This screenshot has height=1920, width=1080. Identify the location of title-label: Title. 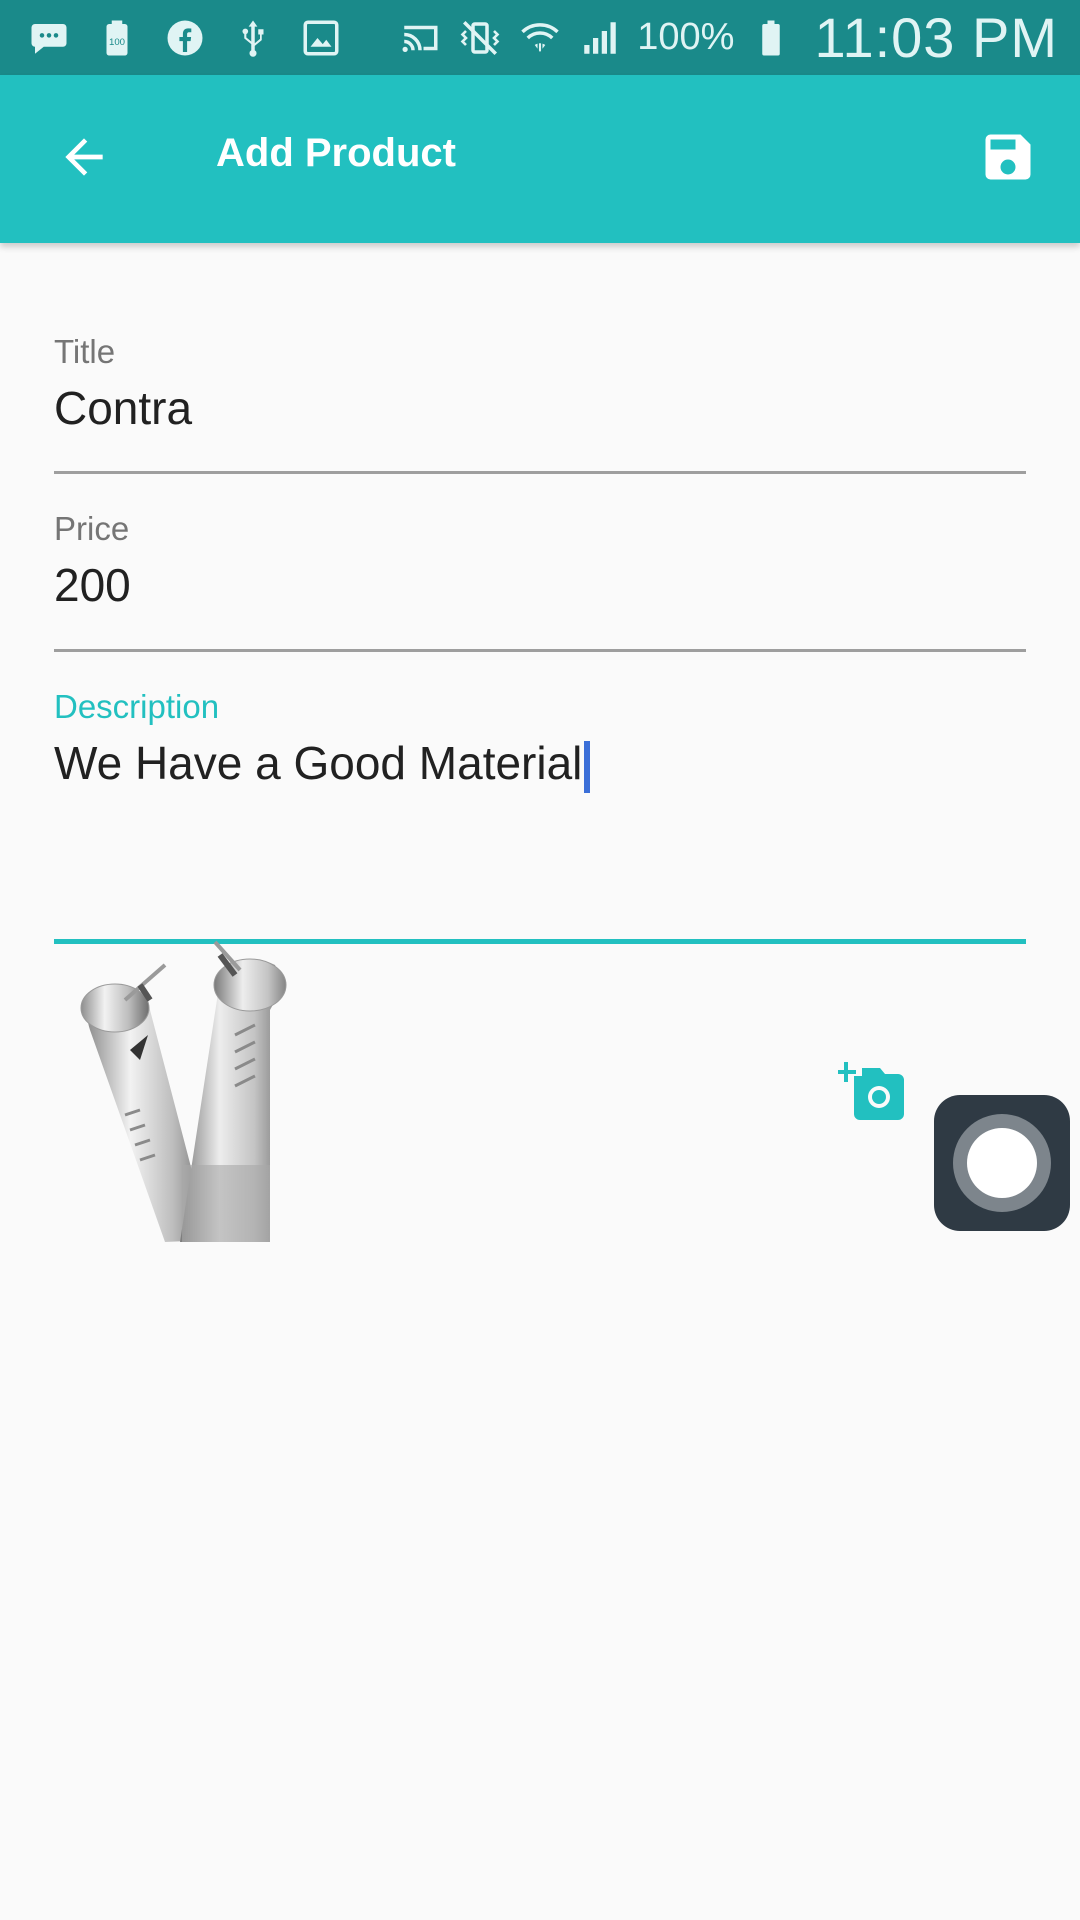
(85, 351).